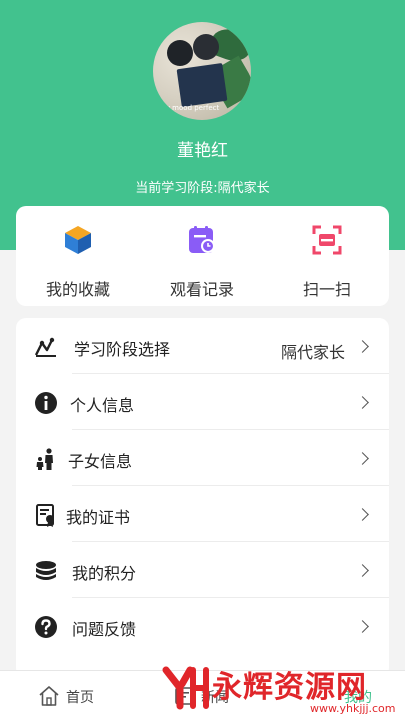  I want to click on cube-icon, so click(78, 240).